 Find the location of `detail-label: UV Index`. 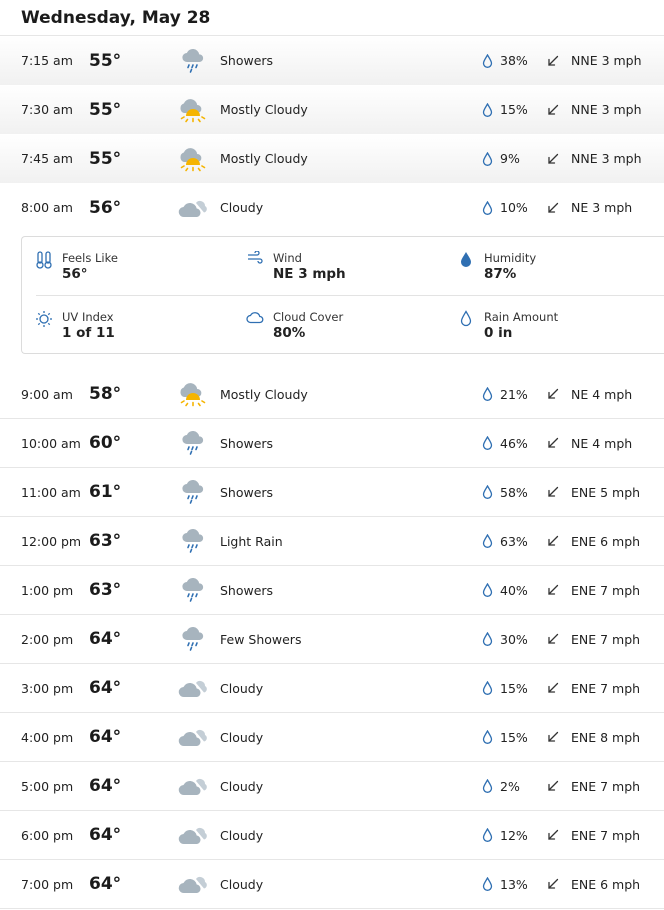

detail-label: UV Index is located at coordinates (88, 317).